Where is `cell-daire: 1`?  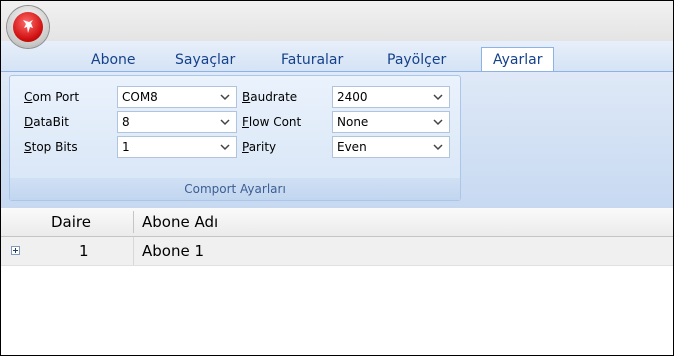 cell-daire: 1 is located at coordinates (84, 251).